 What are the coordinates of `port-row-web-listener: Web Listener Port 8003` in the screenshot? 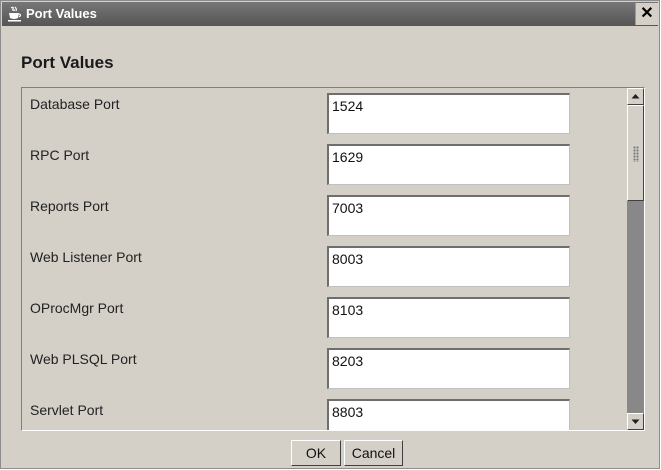 It's located at (332, 266).